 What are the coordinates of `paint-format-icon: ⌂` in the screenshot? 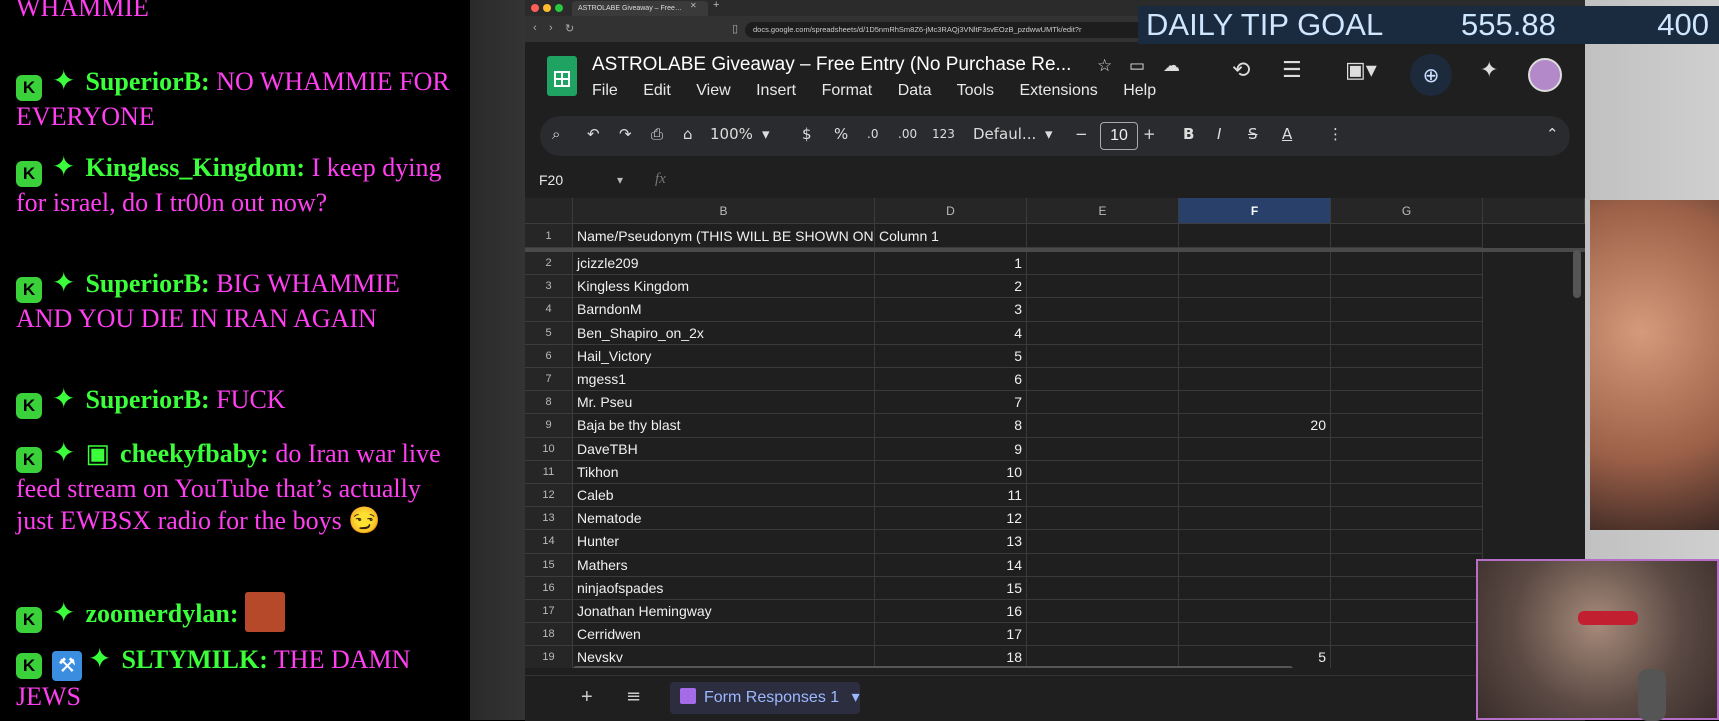 It's located at (688, 134).